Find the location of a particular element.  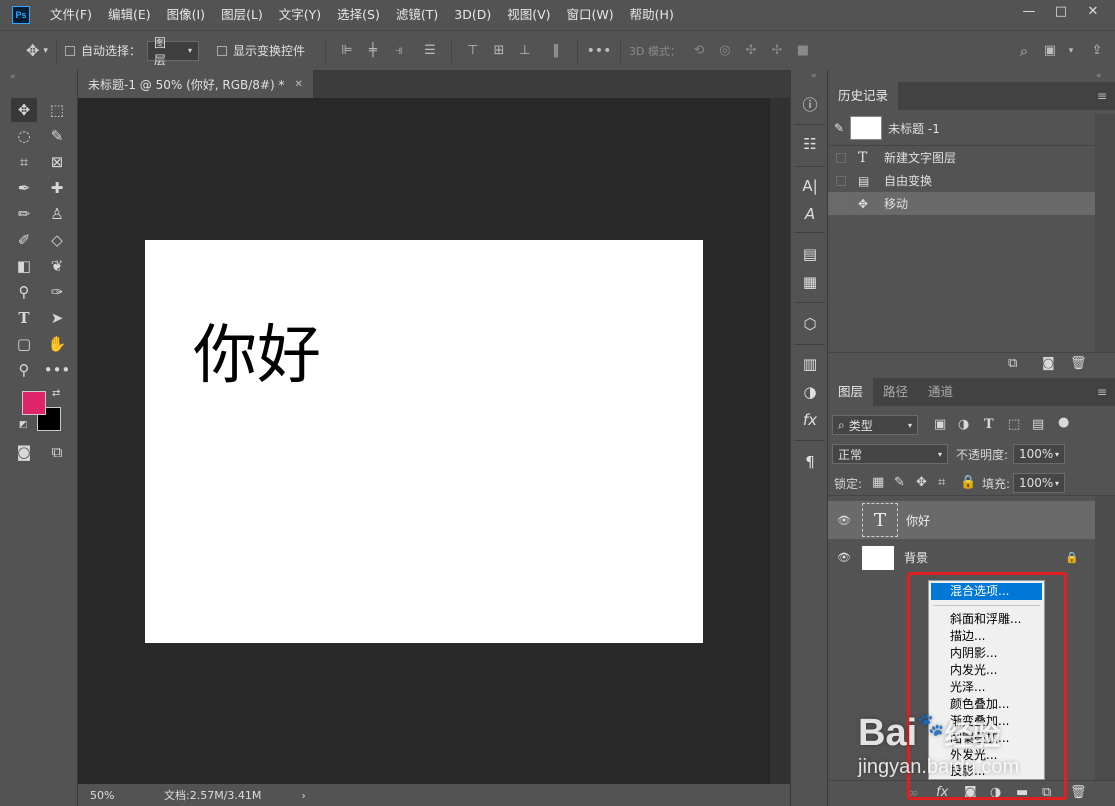

default-colors-icon: ◩ is located at coordinates (23, 425).